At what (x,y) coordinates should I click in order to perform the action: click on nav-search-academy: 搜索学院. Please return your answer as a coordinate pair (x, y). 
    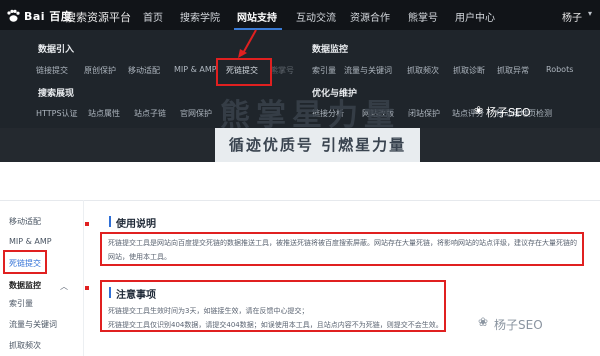
    Looking at the image, I should click on (200, 16).